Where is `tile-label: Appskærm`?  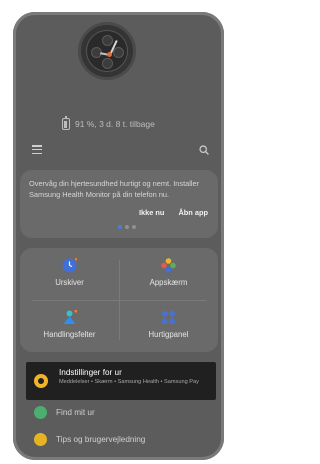 tile-label: Appskærm is located at coordinates (168, 282).